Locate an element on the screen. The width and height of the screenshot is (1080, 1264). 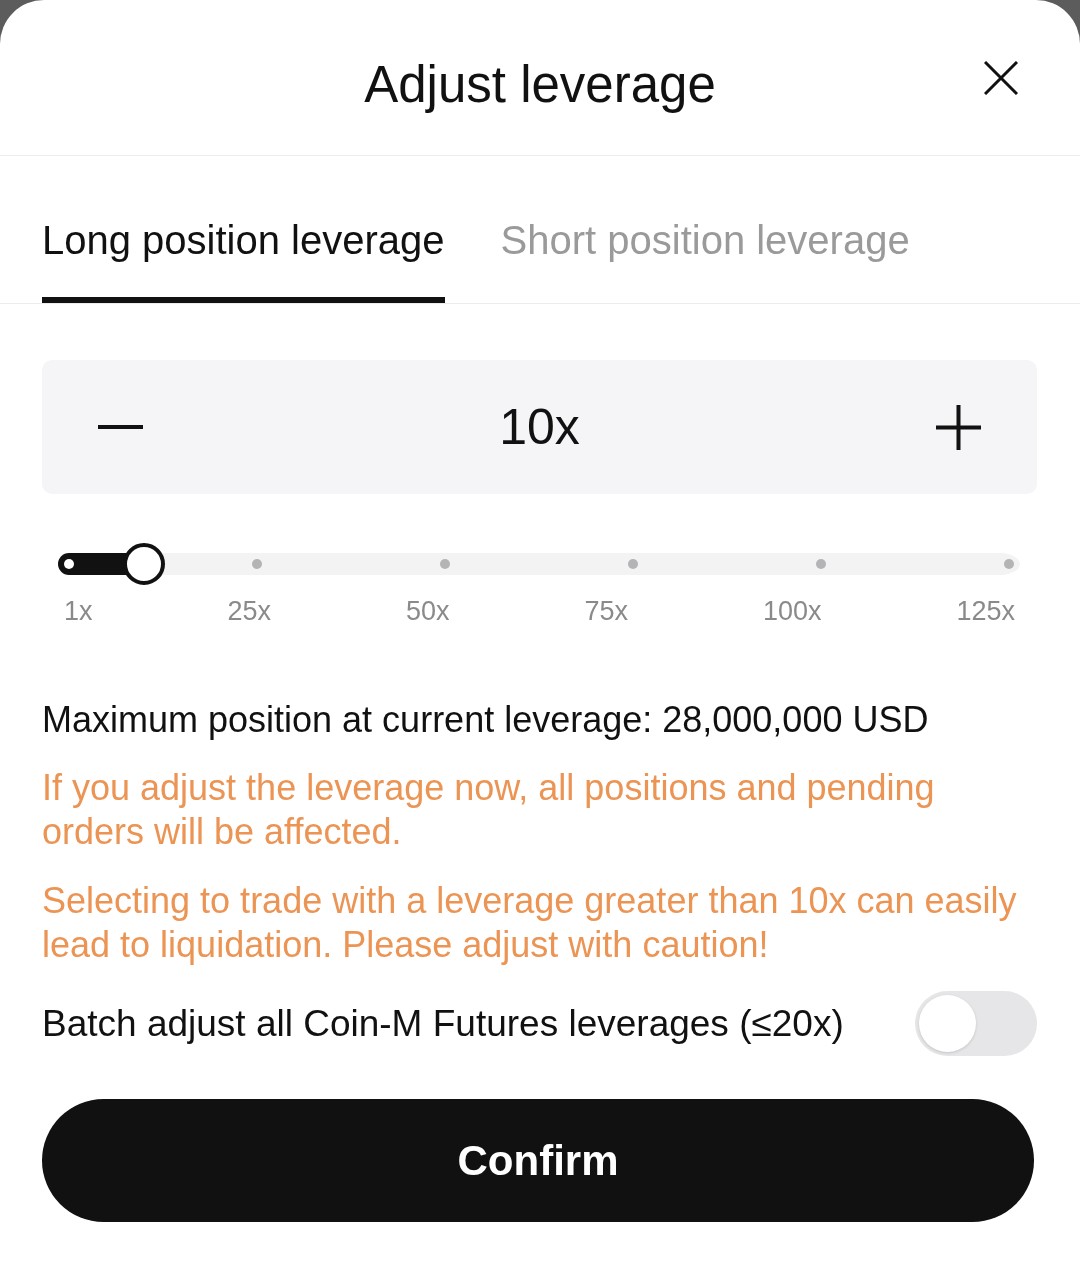
warning-text: If you adjust the leverage now, all positions and pending orders will be affected. is located at coordinates (489, 810).